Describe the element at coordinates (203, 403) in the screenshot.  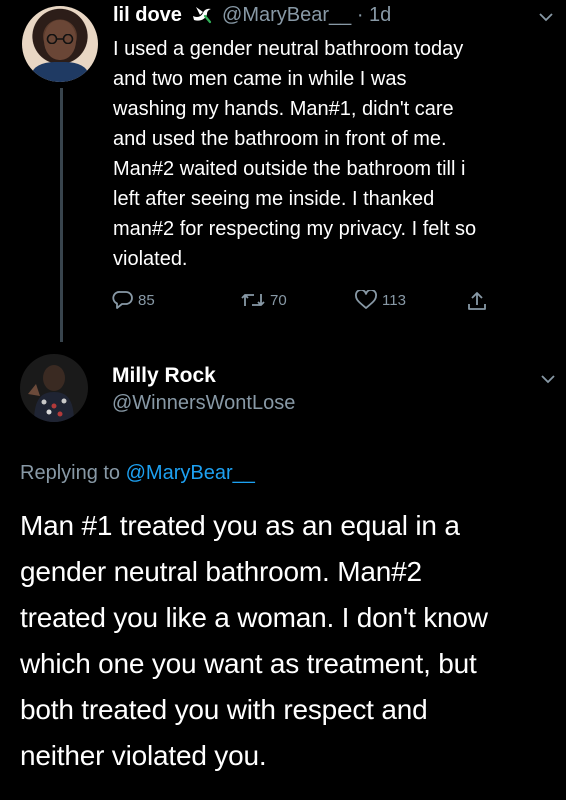
I see `reply-author-handle: @WinnersWontLose` at that location.